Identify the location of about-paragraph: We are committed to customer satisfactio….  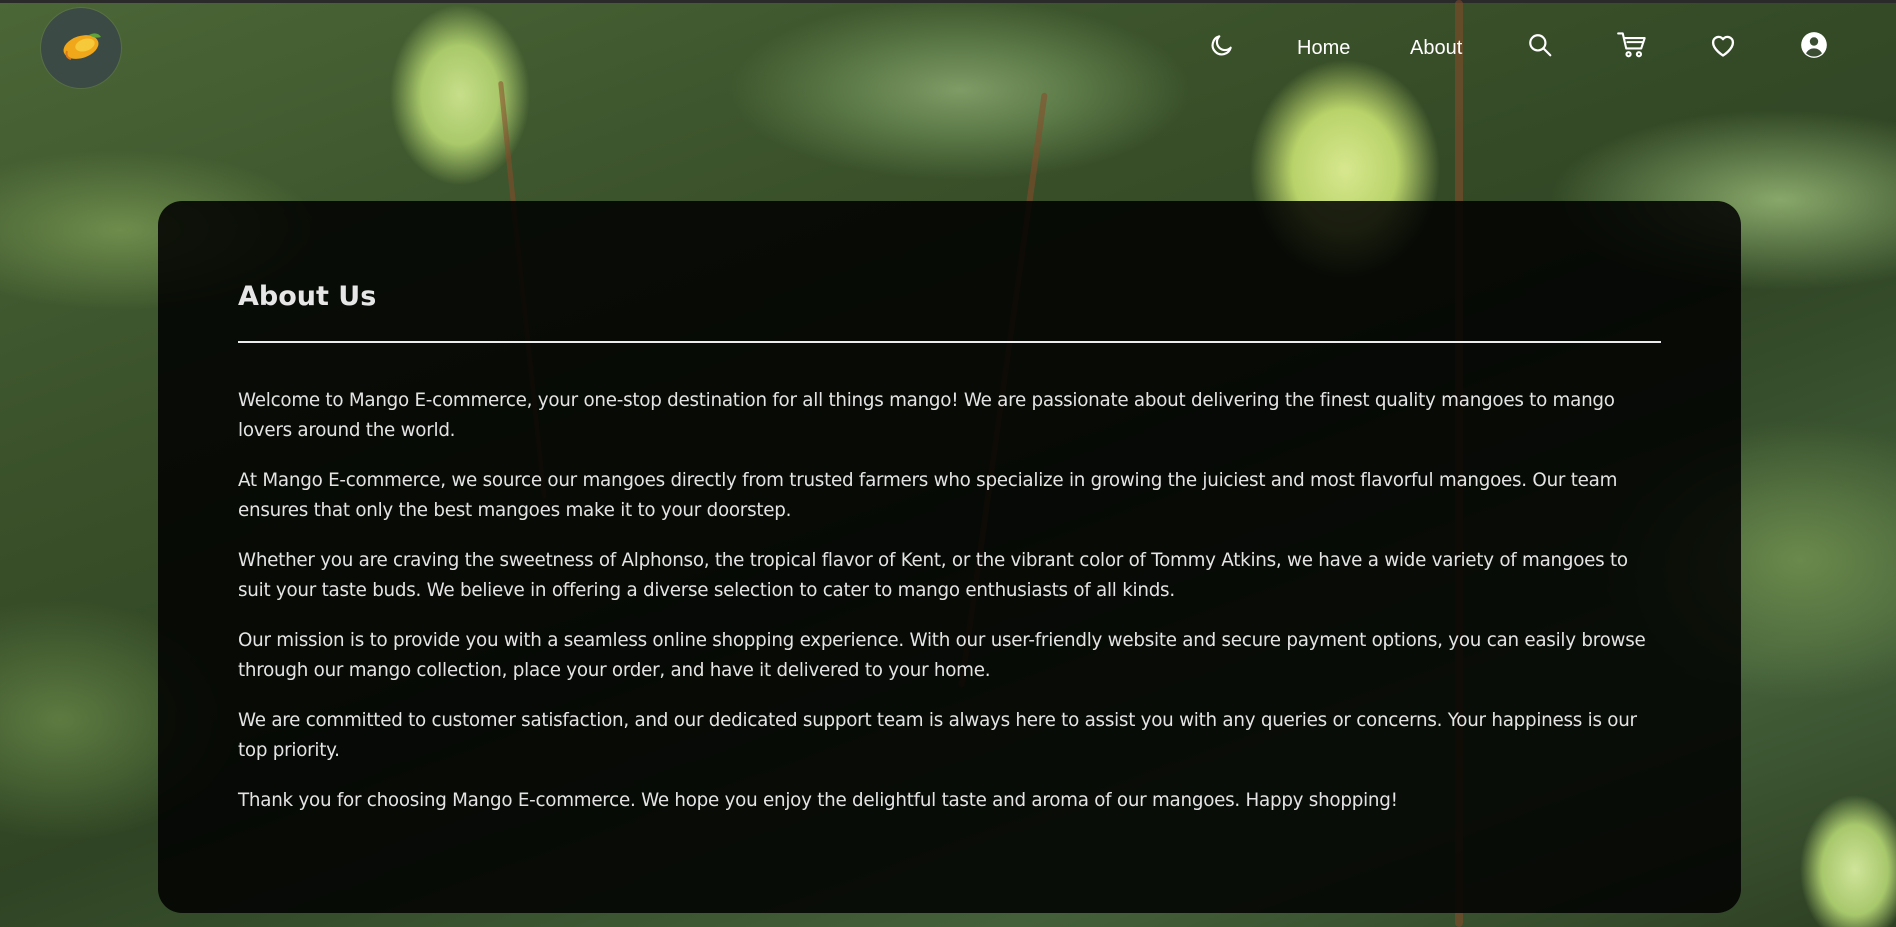
(937, 735).